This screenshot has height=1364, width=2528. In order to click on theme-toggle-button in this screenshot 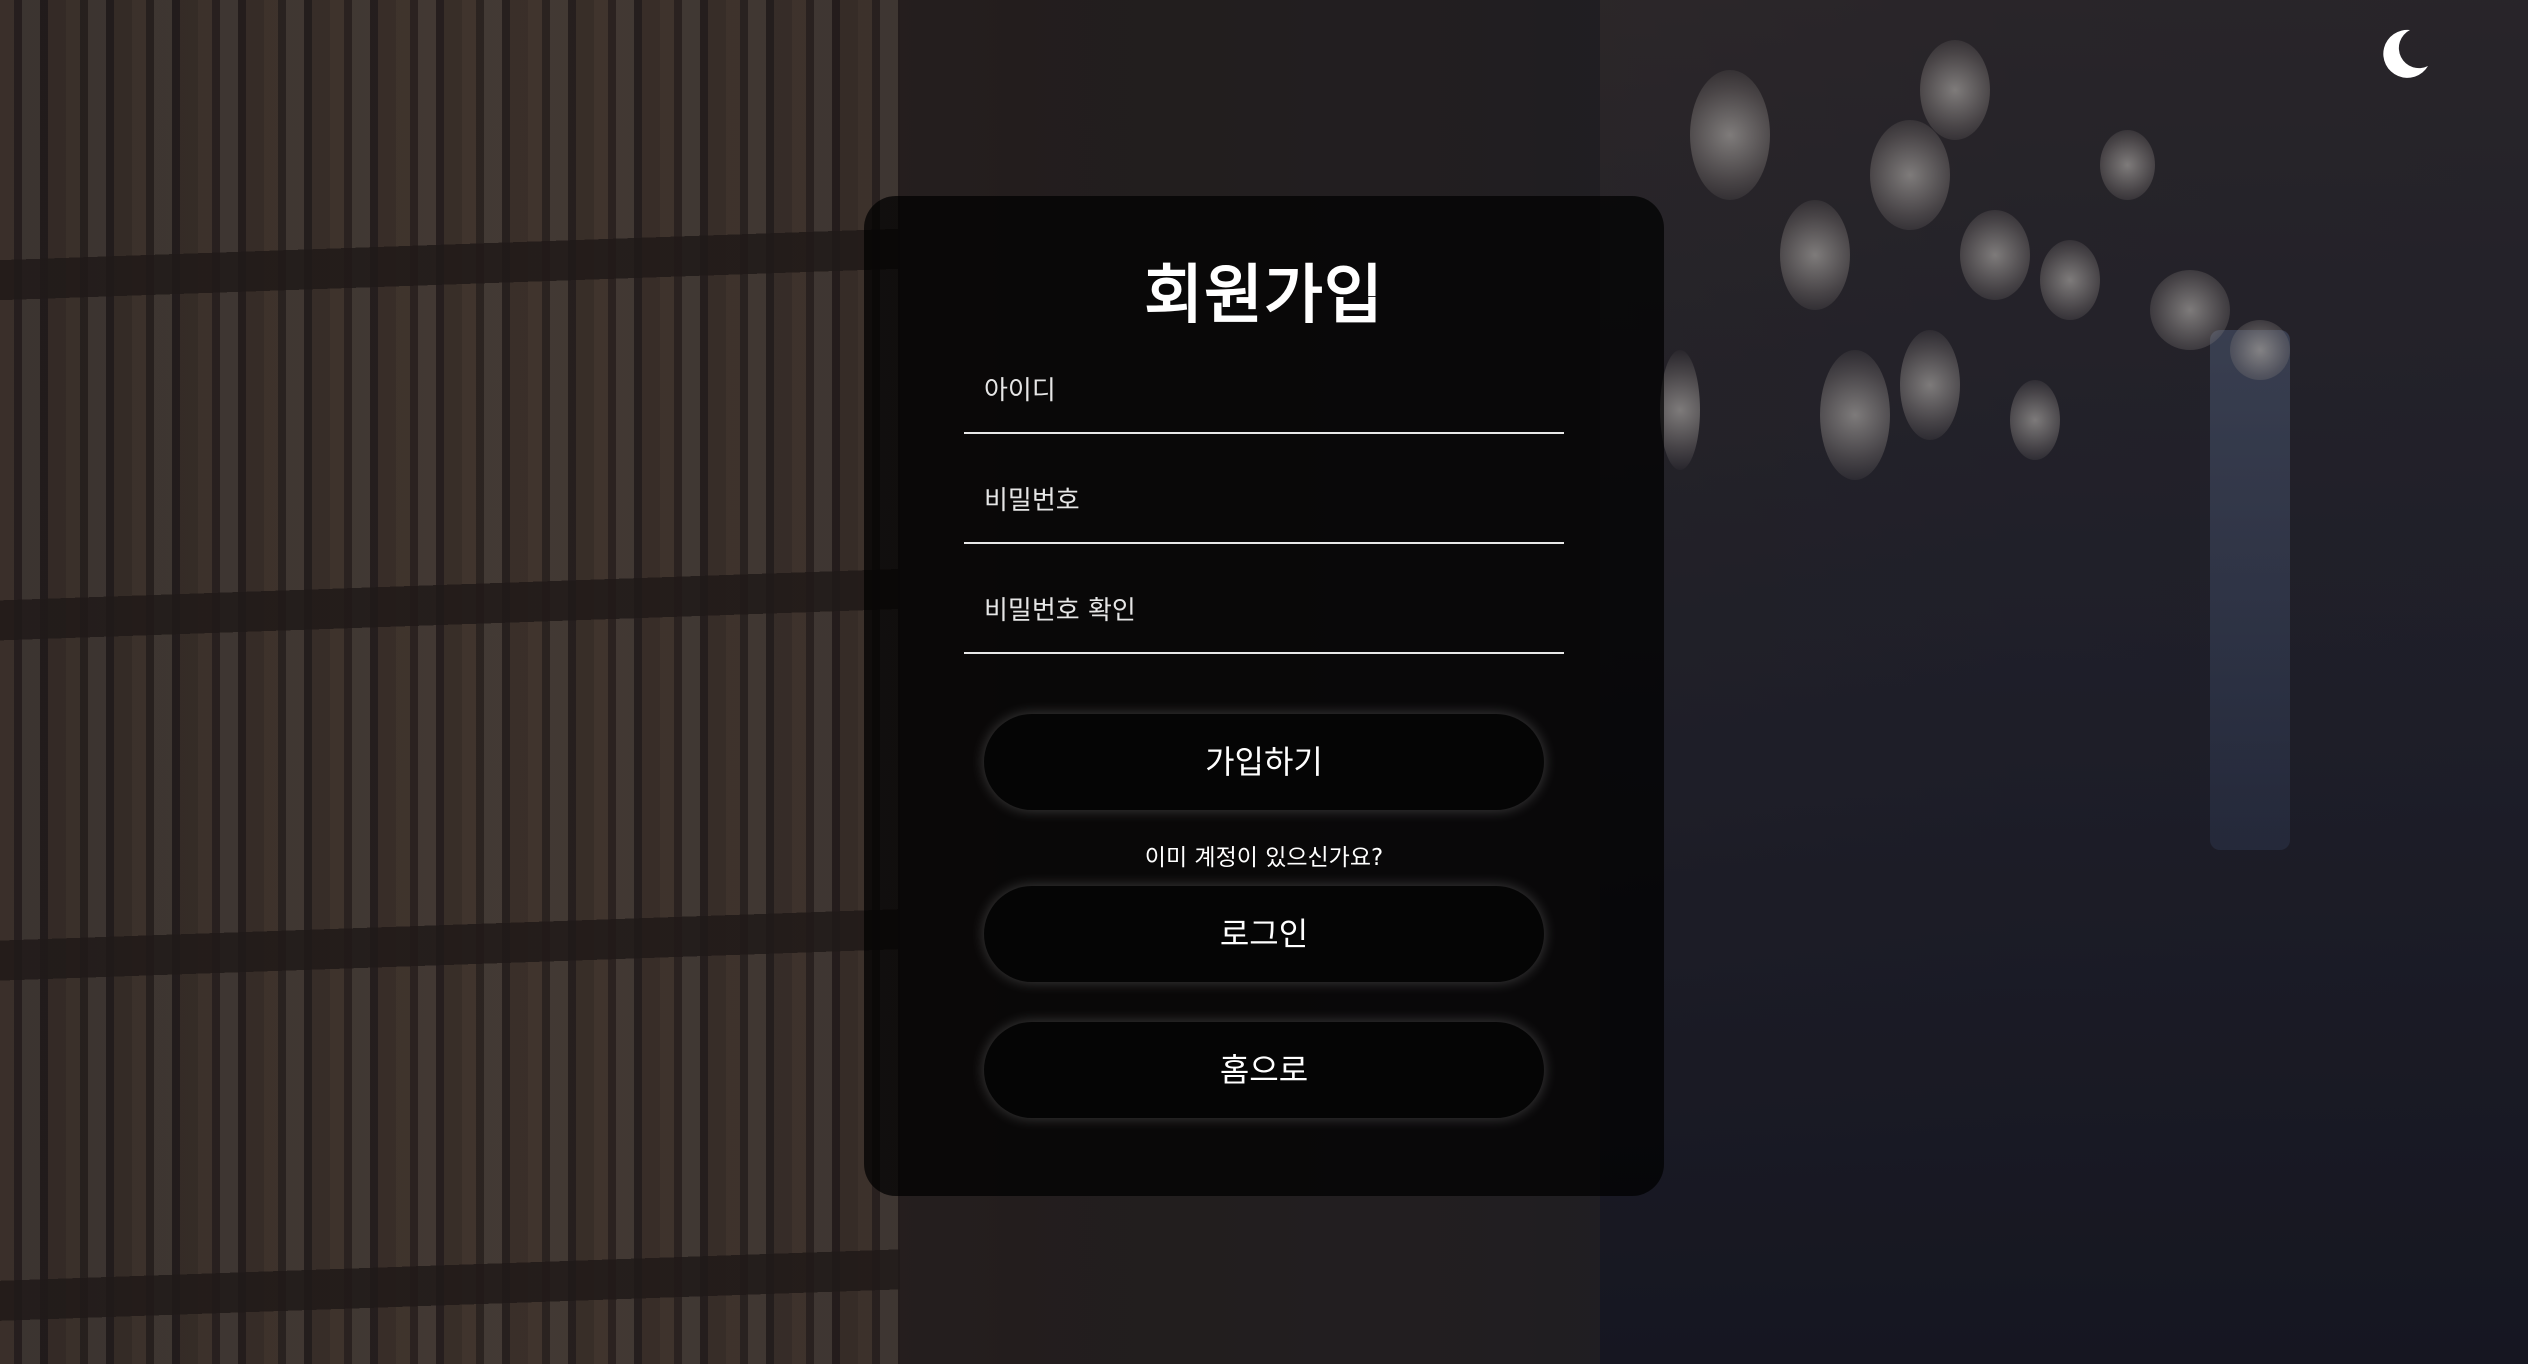, I will do `click(2402, 54)`.